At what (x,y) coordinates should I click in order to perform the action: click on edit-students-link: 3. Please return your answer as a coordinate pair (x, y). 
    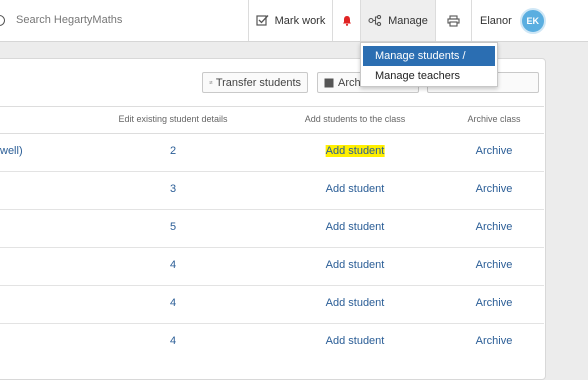
    Looking at the image, I should click on (173, 189).